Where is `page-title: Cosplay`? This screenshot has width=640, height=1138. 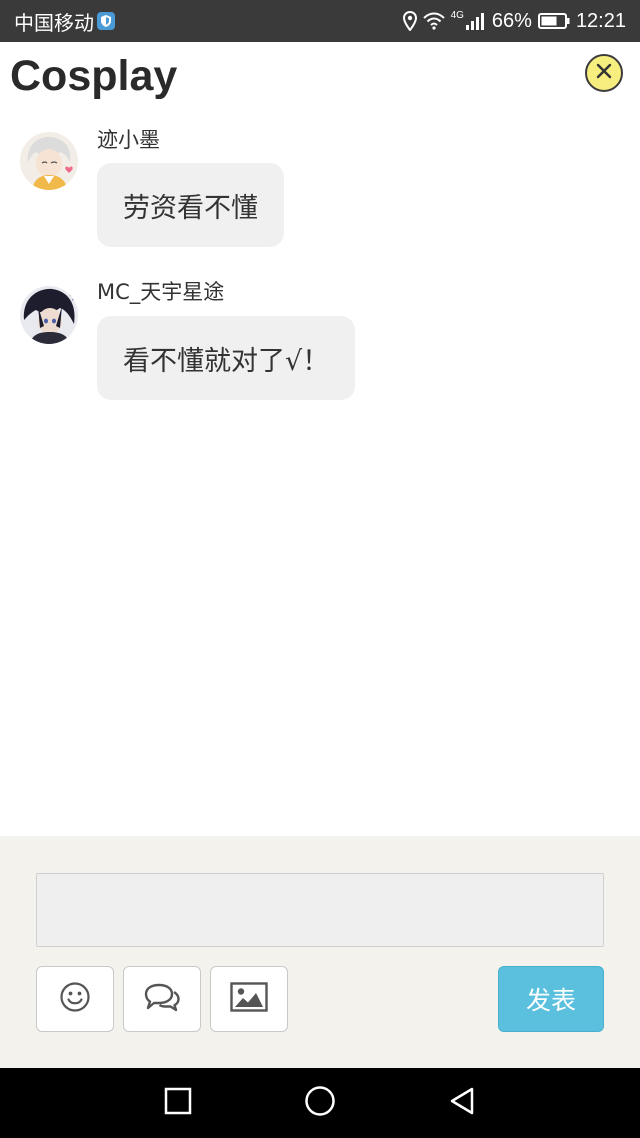 page-title: Cosplay is located at coordinates (94, 76).